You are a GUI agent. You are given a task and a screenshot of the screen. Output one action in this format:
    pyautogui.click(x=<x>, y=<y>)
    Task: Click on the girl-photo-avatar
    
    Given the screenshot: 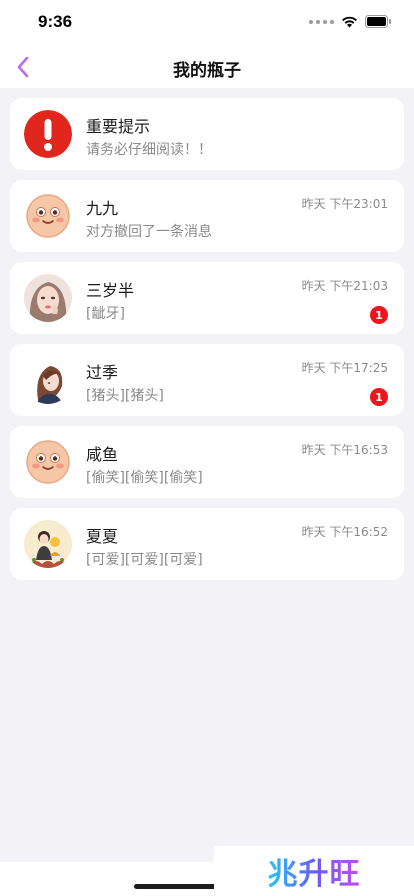 What is the action you would take?
    pyautogui.click(x=48, y=298)
    